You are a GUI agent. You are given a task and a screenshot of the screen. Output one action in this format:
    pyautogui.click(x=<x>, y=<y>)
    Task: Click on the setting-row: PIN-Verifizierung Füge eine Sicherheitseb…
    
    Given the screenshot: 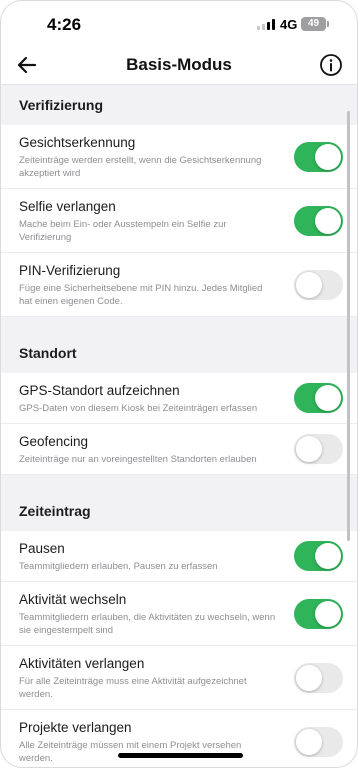 What is the action you would take?
    pyautogui.click(x=179, y=285)
    